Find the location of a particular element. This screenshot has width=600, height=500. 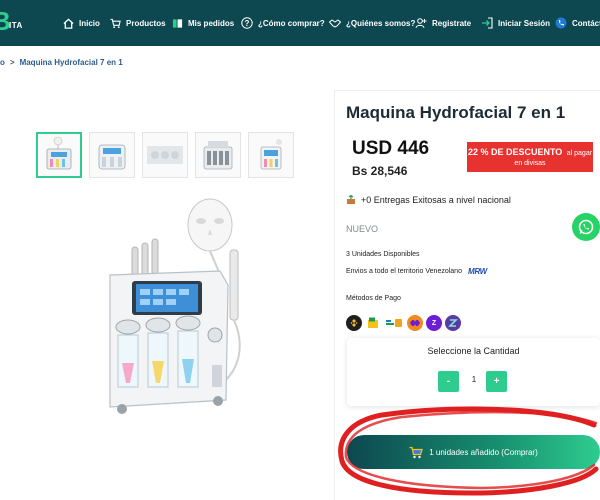

user-add-icon is located at coordinates (421, 23).